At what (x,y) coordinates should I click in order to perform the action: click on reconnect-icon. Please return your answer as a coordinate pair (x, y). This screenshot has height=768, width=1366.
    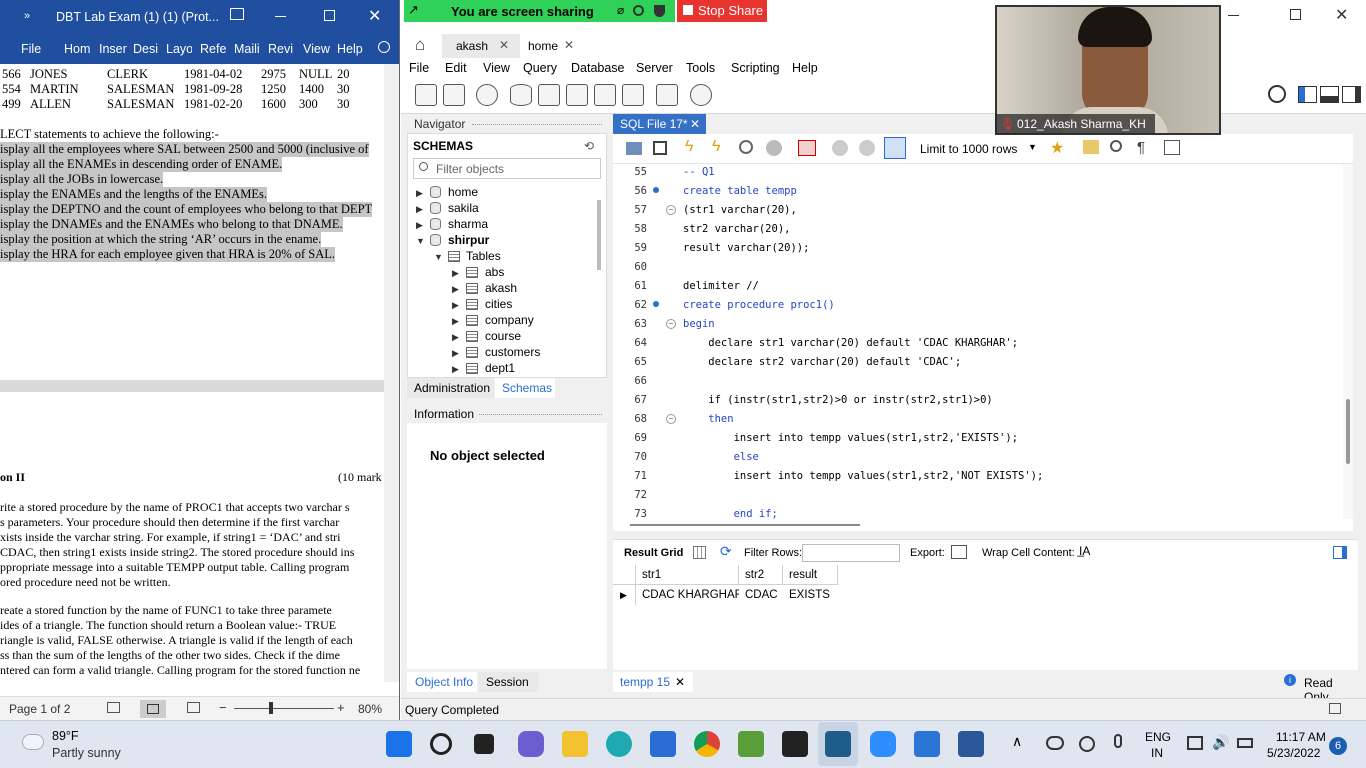
    Looking at the image, I should click on (701, 95).